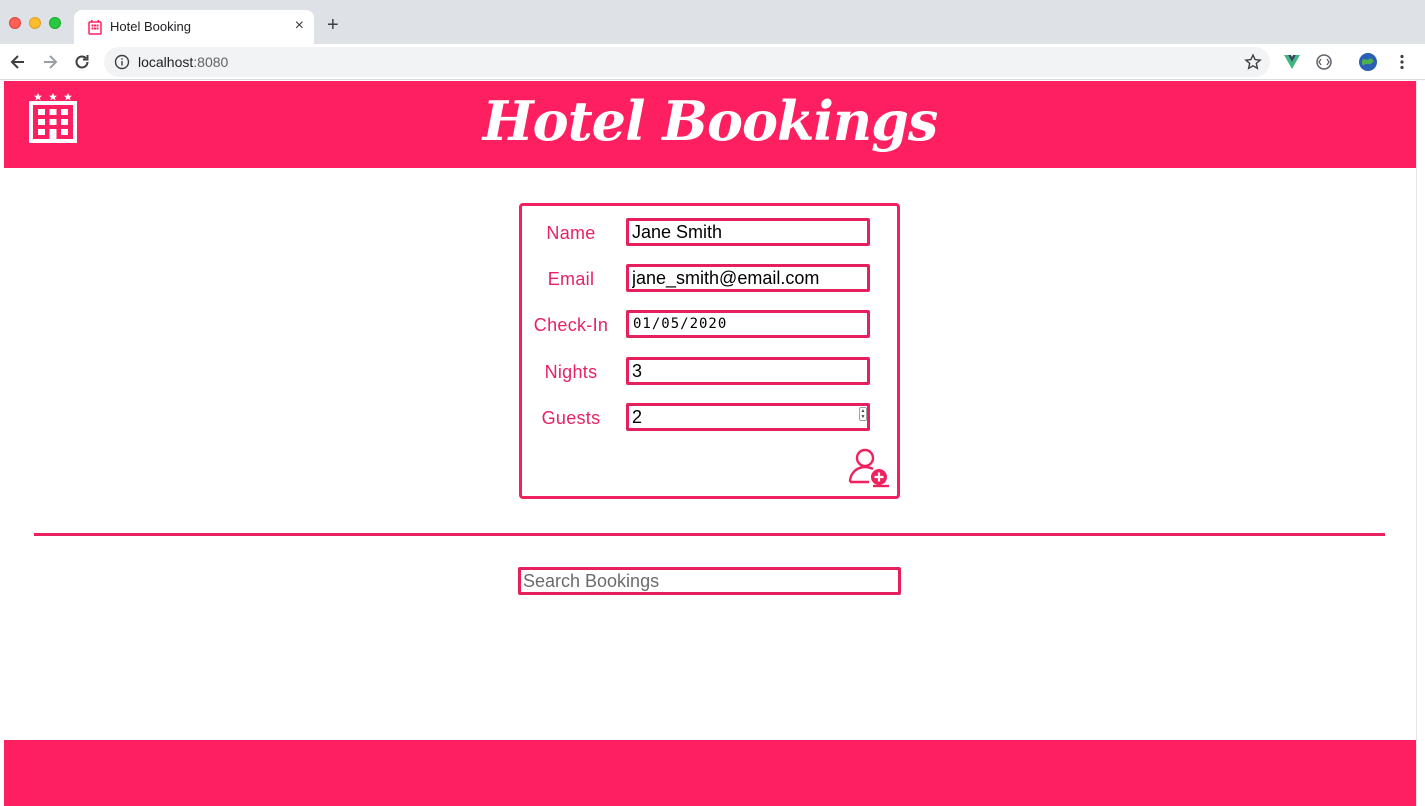 This screenshot has height=806, width=1425. Describe the element at coordinates (1292, 62) in the screenshot. I see `vue-devtools-icon` at that location.